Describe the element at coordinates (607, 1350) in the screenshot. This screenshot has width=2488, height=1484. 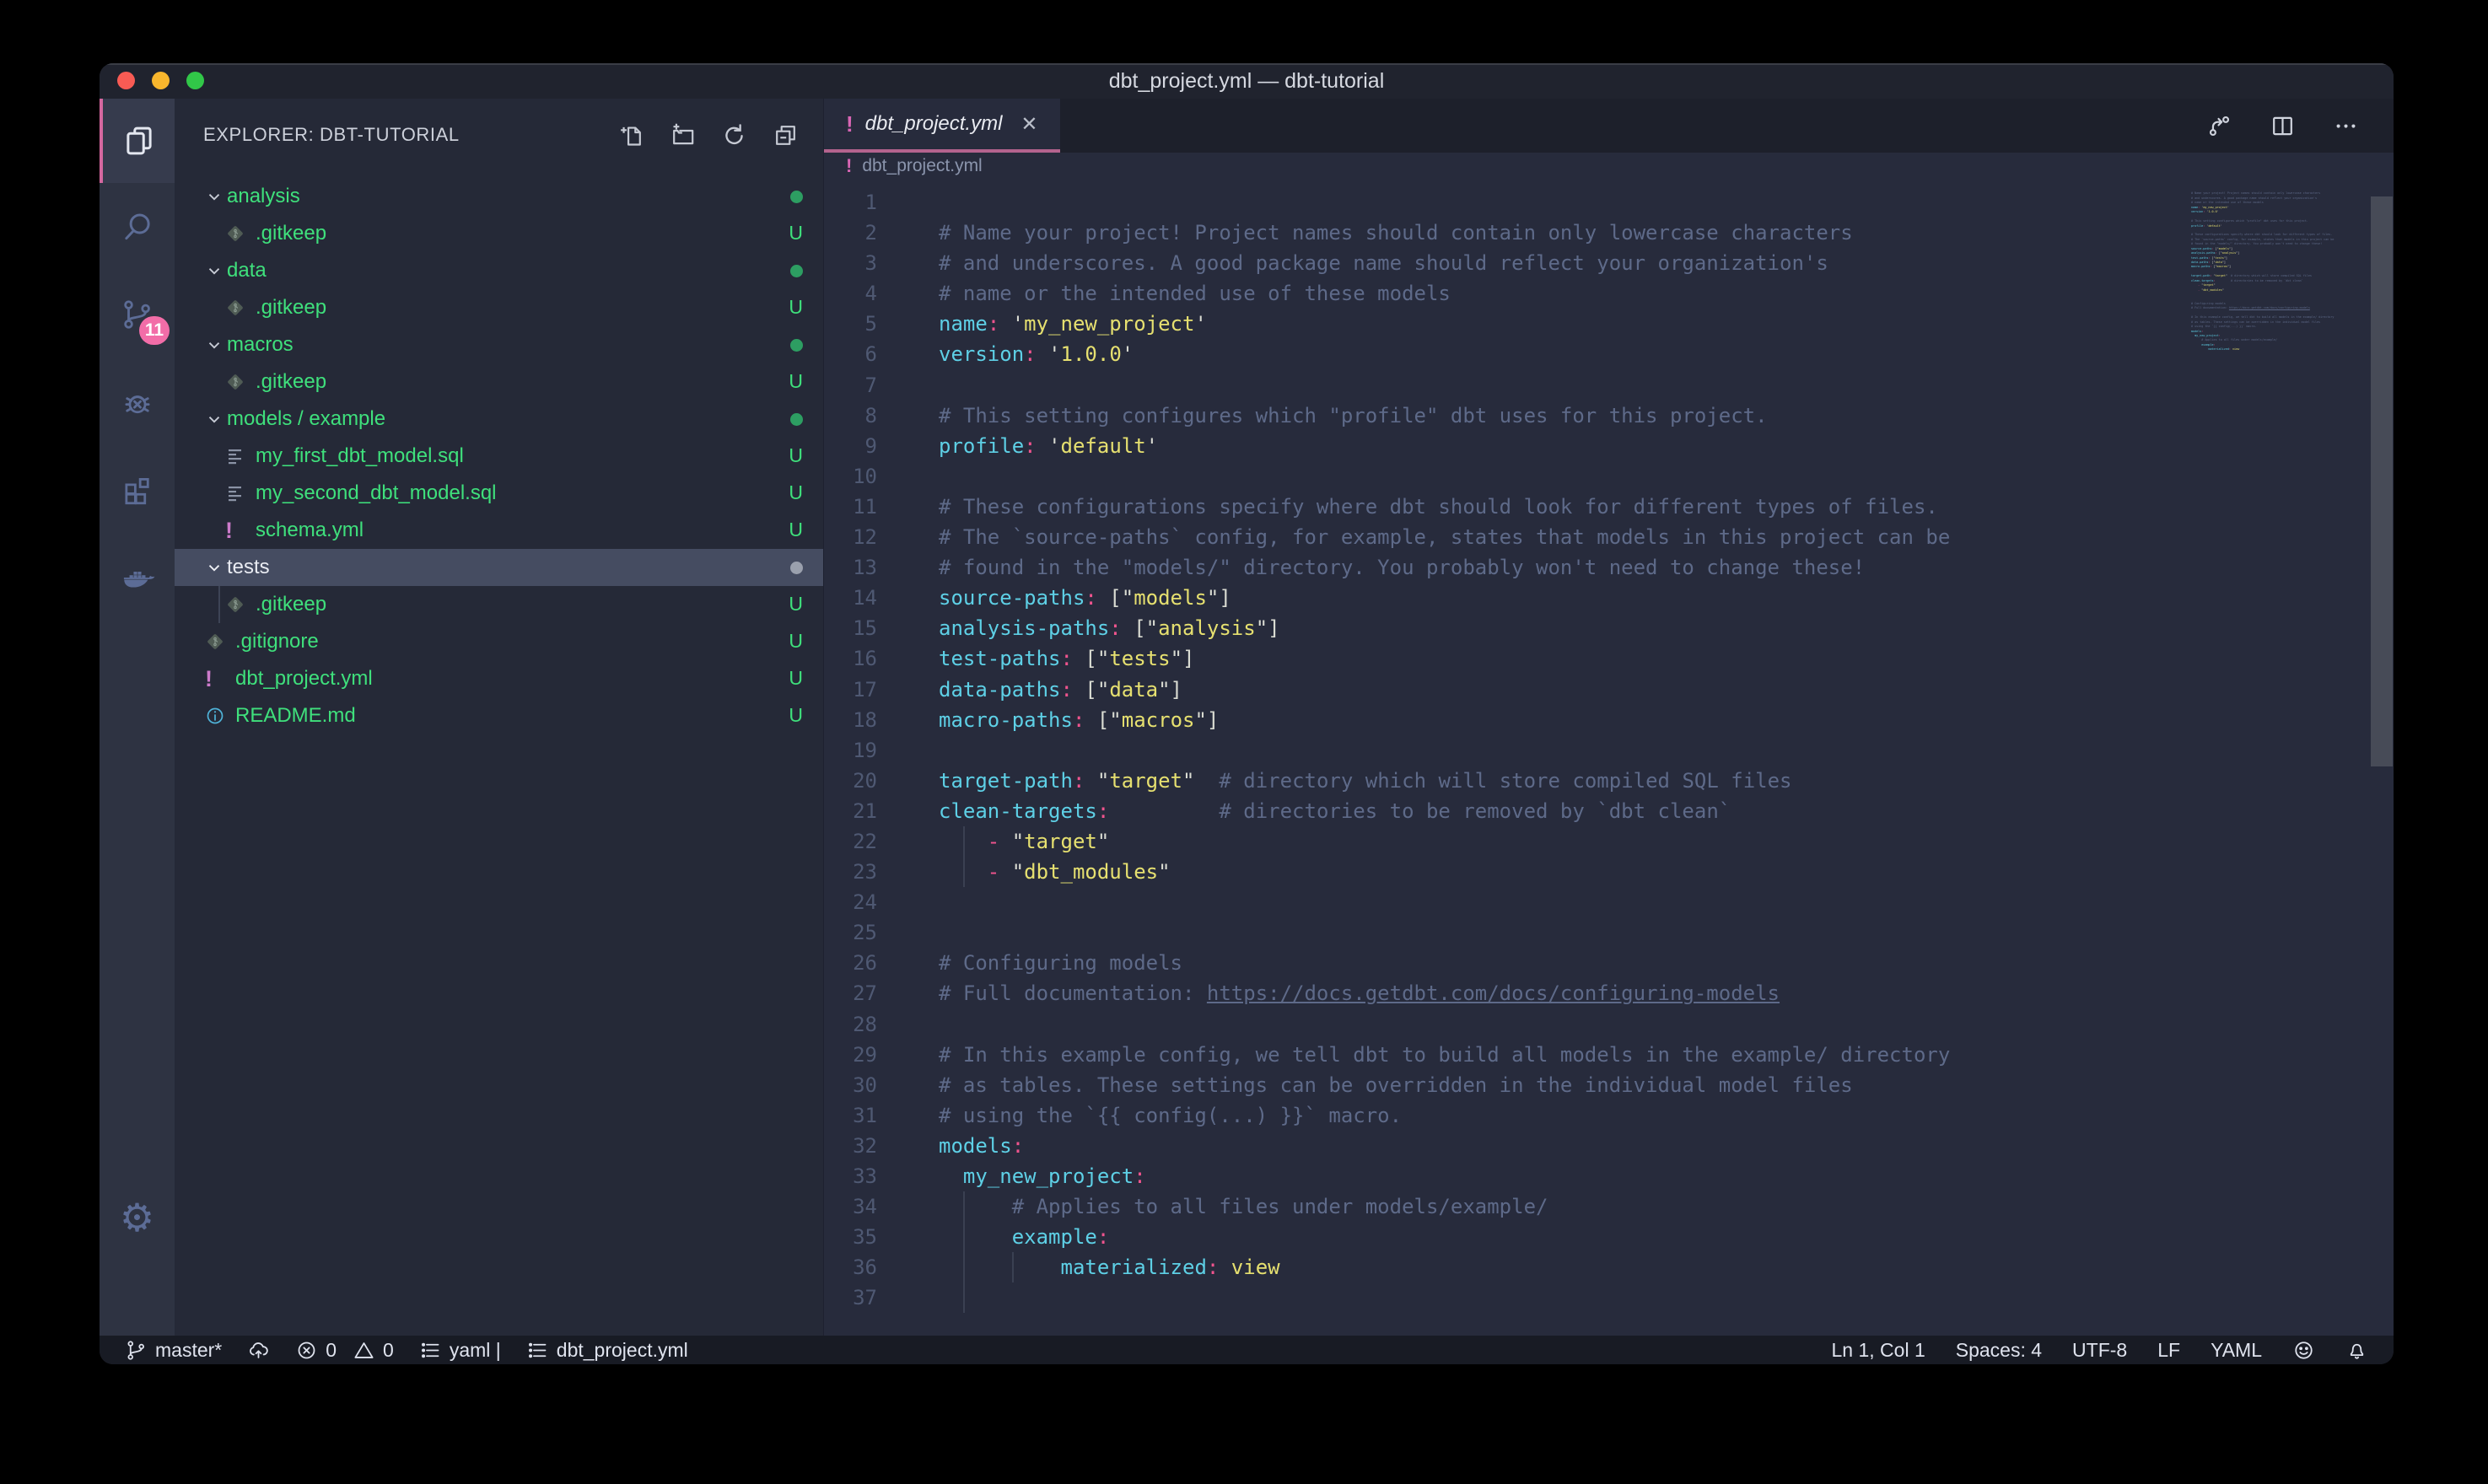
I see `linter-file-status: dbt_project.yml` at that location.